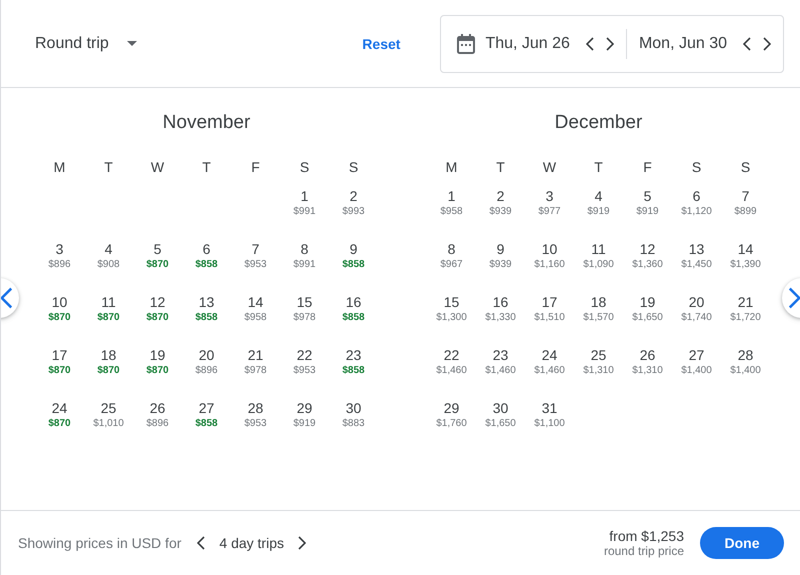 Image resolution: width=800 pixels, height=575 pixels. I want to click on calendar-day: 9 $939, so click(500, 255).